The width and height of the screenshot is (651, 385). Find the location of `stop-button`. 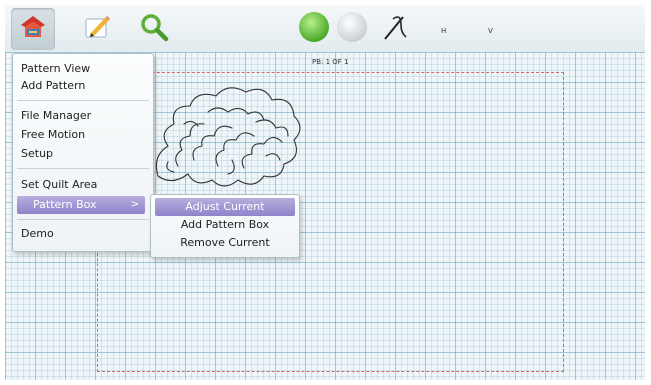

stop-button is located at coordinates (352, 29).